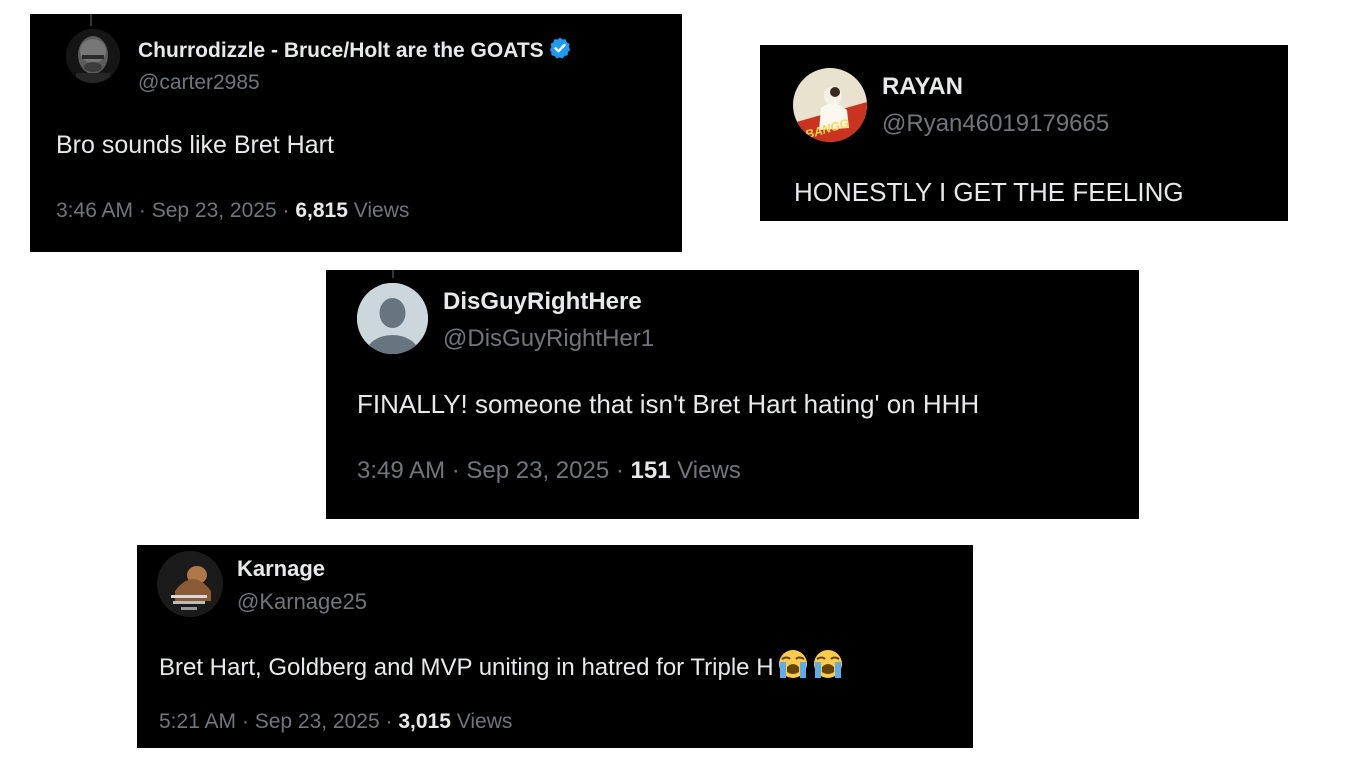 Image resolution: width=1366 pixels, height=768 pixels. Describe the element at coordinates (922, 87) in the screenshot. I see `display-name: RAYAN` at that location.